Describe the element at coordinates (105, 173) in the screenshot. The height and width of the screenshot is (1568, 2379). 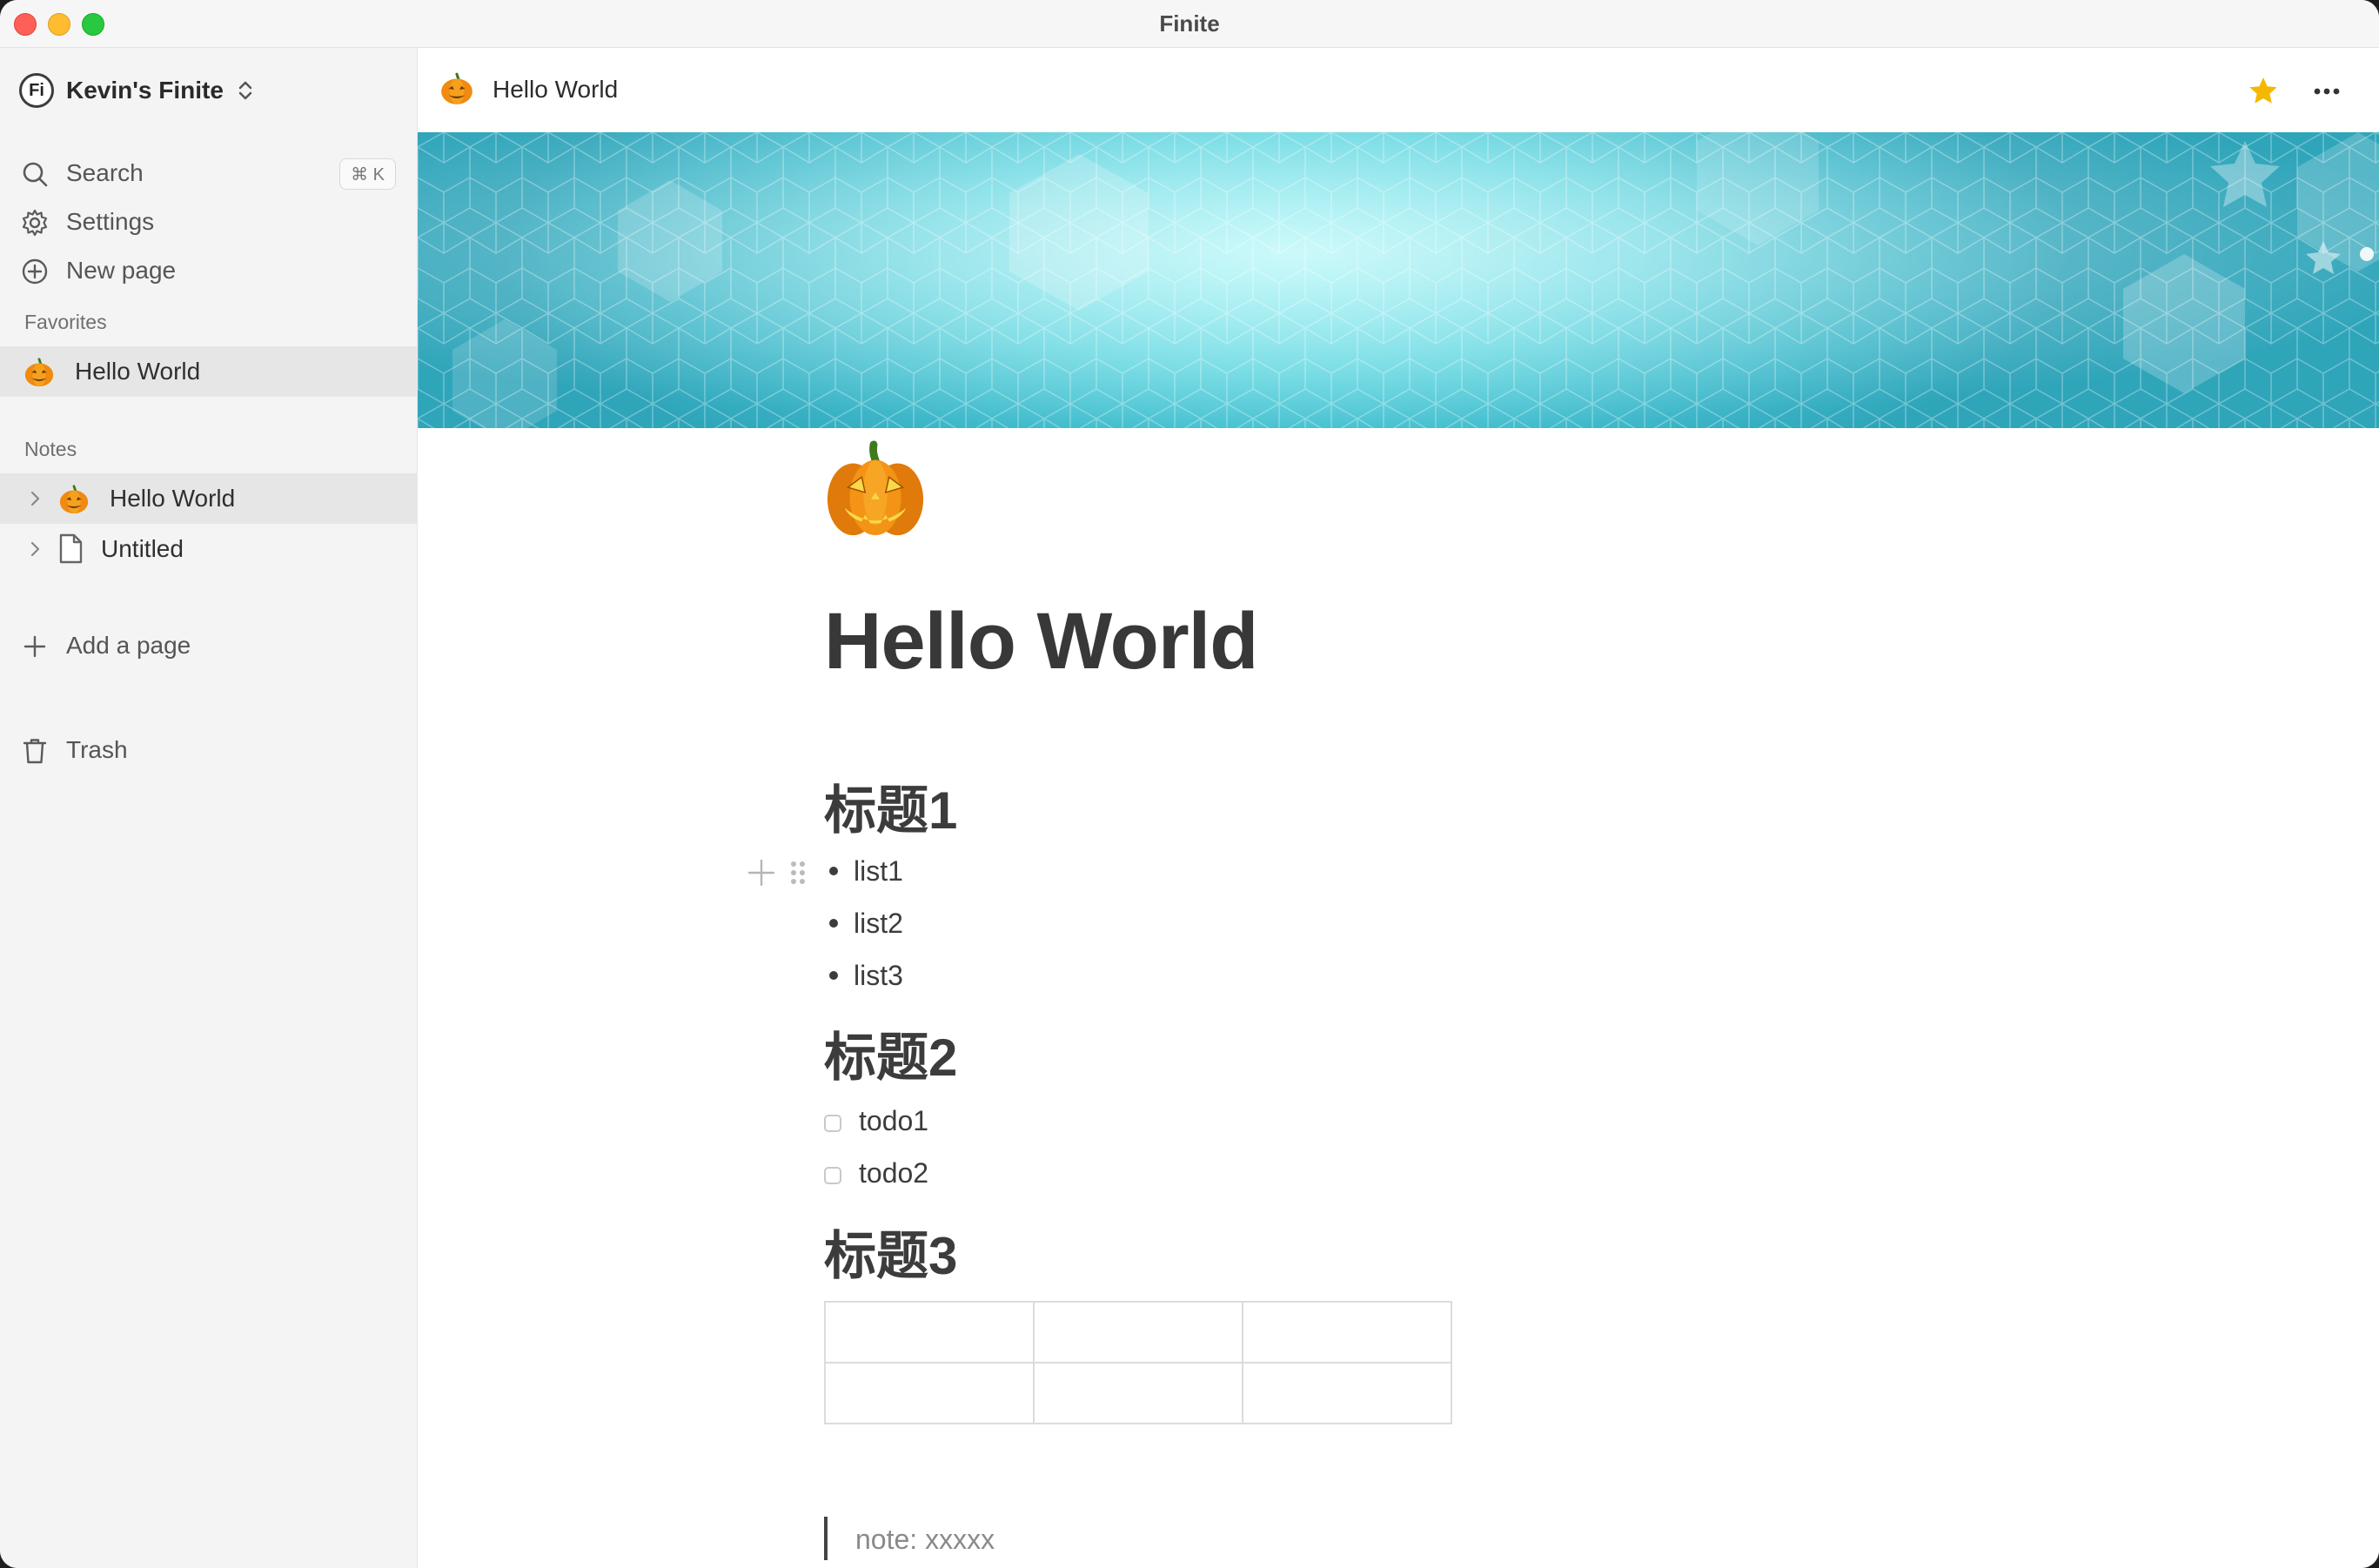
I see `sidebar-item-label: Search` at that location.